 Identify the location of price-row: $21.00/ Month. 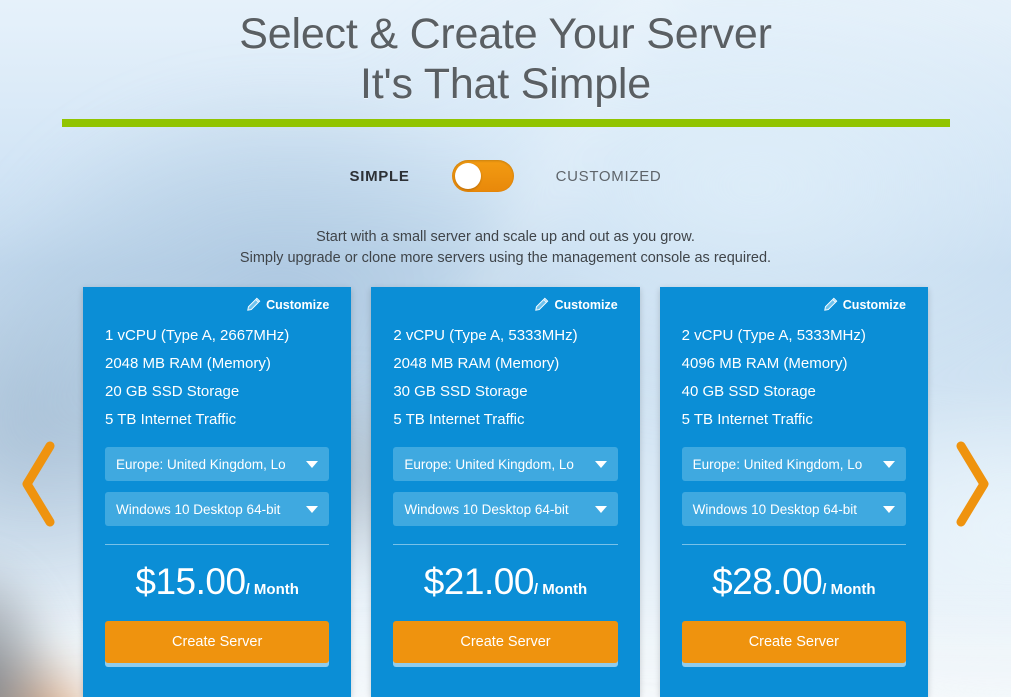
(505, 582).